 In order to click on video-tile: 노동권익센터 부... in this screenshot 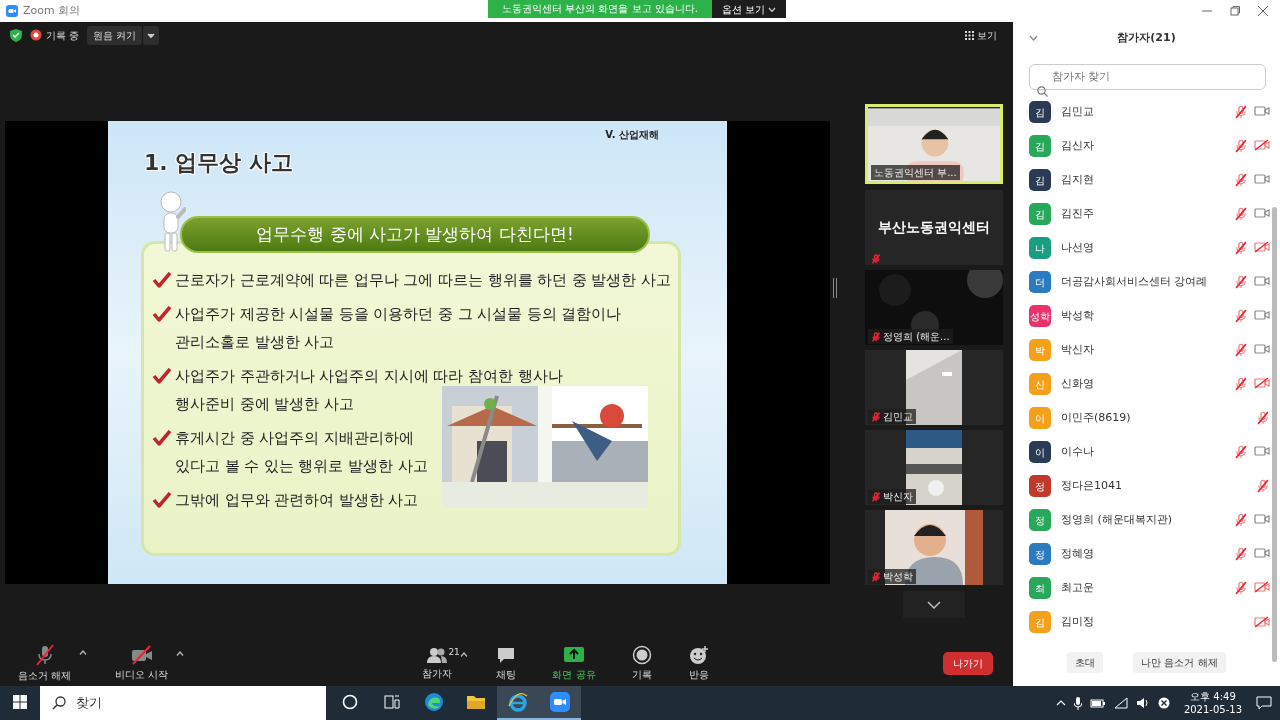, I will do `click(934, 144)`.